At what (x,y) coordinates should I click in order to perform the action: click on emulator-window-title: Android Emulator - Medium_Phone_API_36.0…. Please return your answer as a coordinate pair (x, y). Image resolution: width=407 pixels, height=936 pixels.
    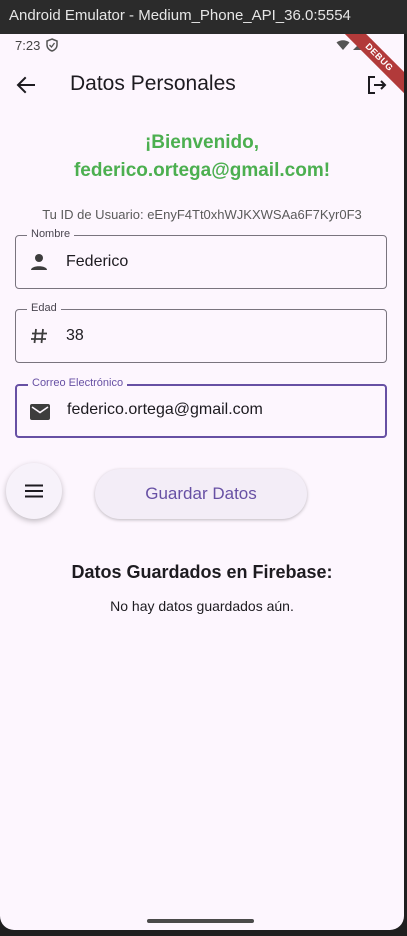
    Looking at the image, I should click on (203, 17).